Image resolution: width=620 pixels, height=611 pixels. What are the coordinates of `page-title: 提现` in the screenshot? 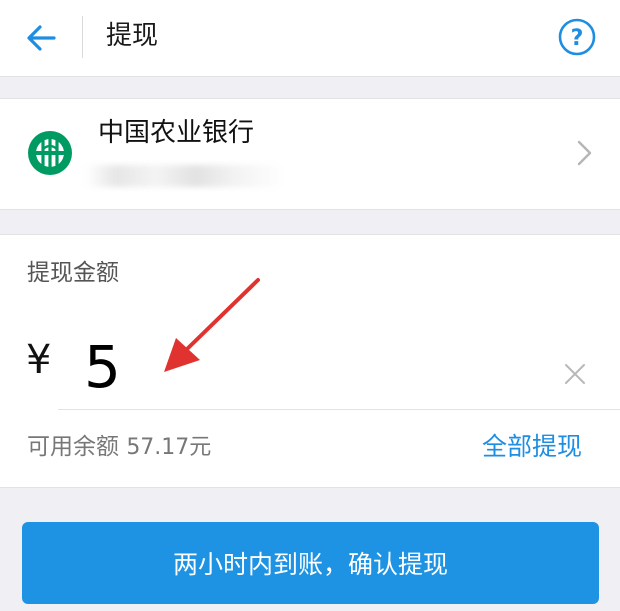 It's located at (132, 36).